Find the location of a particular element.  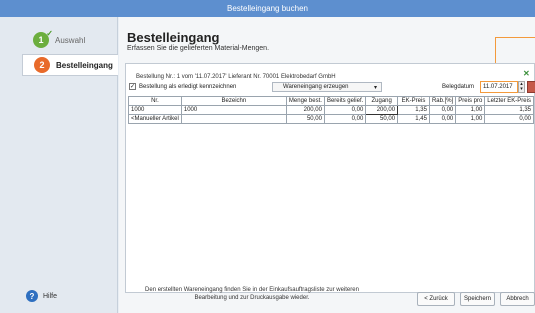

window-title: Bestelleingang buchen is located at coordinates (267, 8).